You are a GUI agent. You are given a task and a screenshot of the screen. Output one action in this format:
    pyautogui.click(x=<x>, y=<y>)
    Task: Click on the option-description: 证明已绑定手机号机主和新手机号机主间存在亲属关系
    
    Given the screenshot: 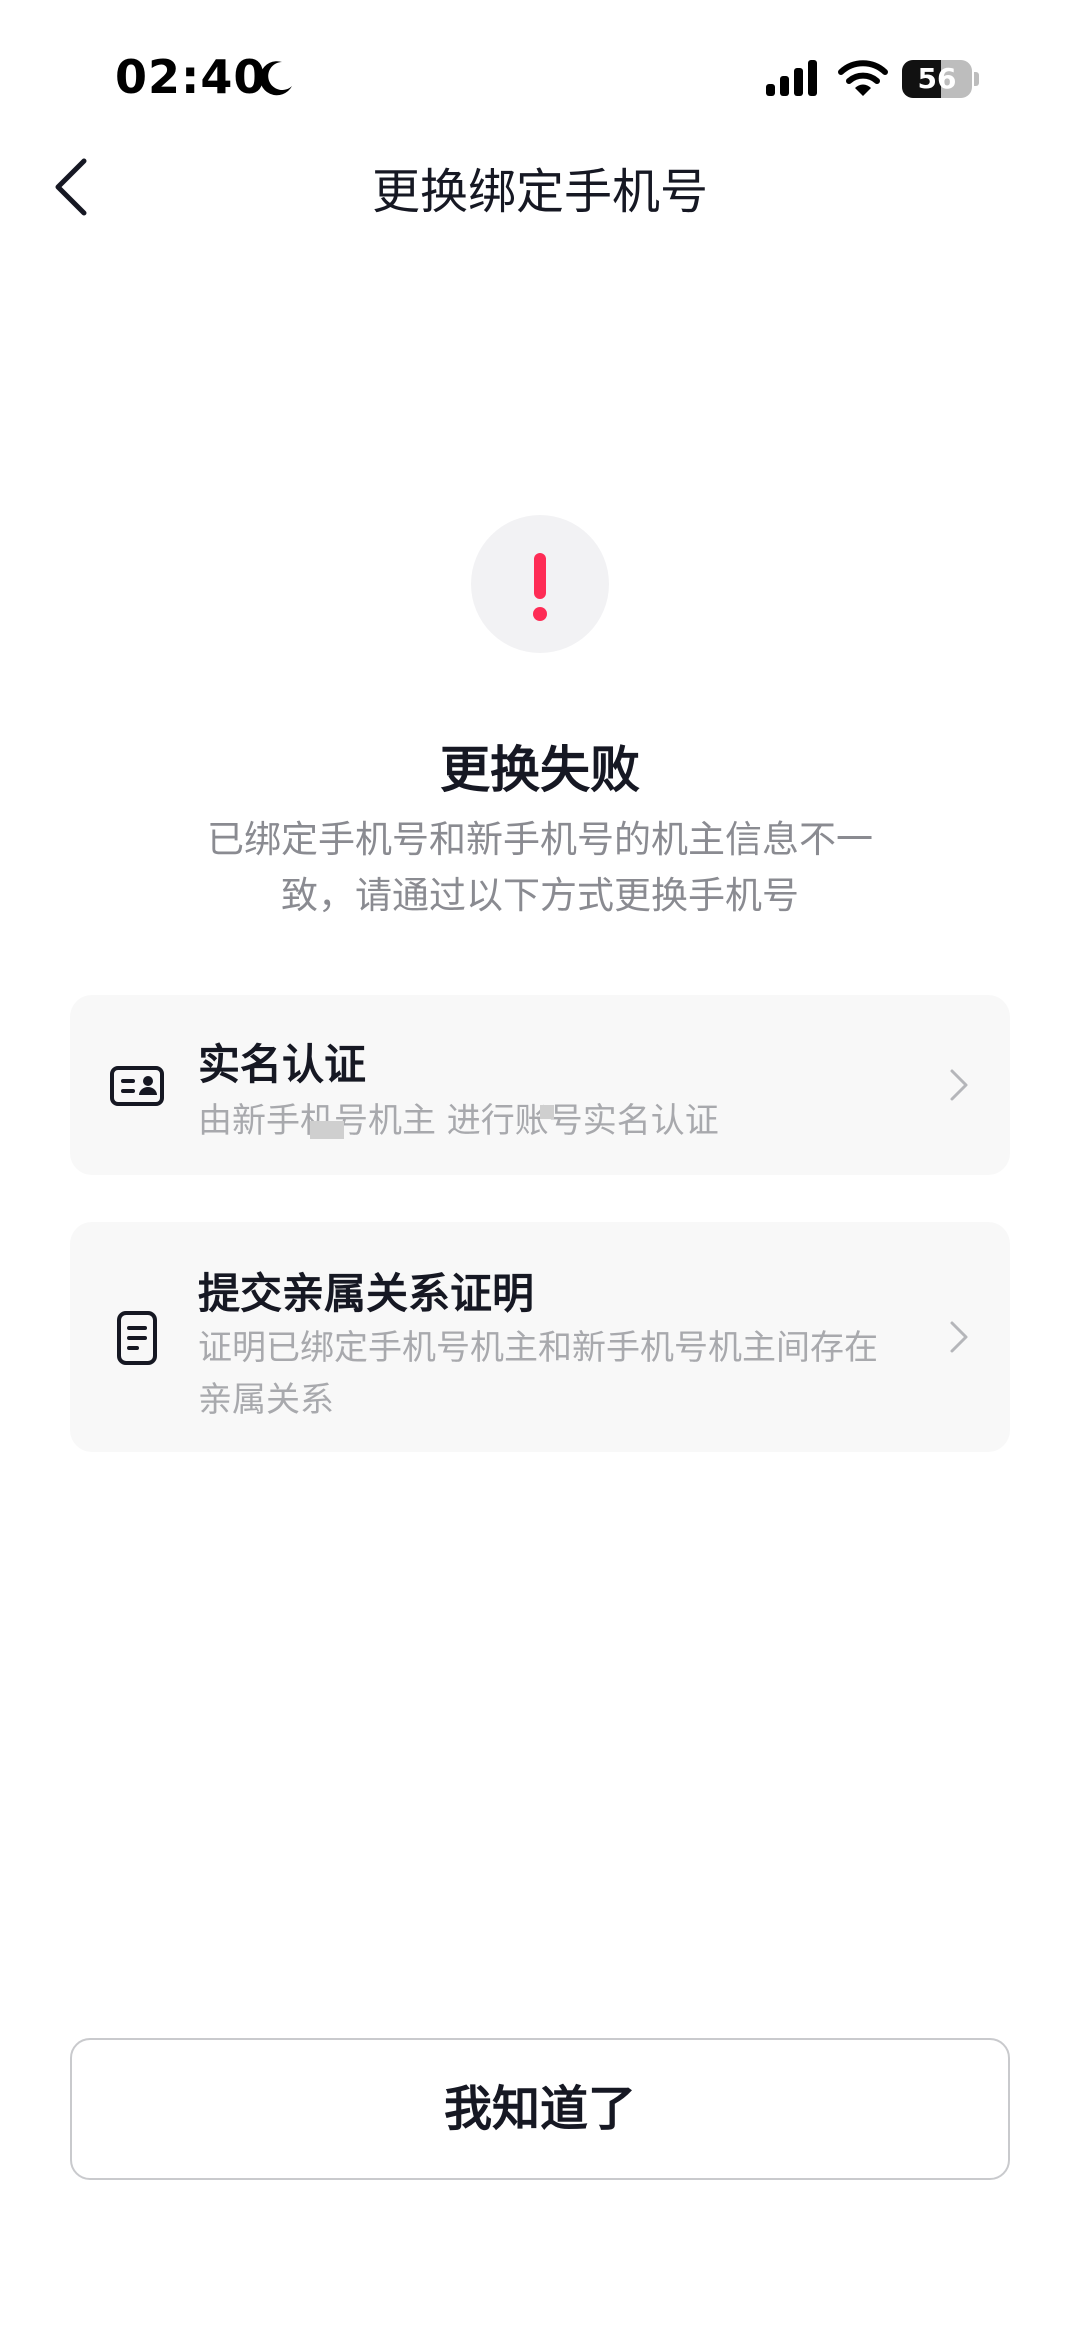 What is the action you would take?
    pyautogui.click(x=538, y=1374)
    